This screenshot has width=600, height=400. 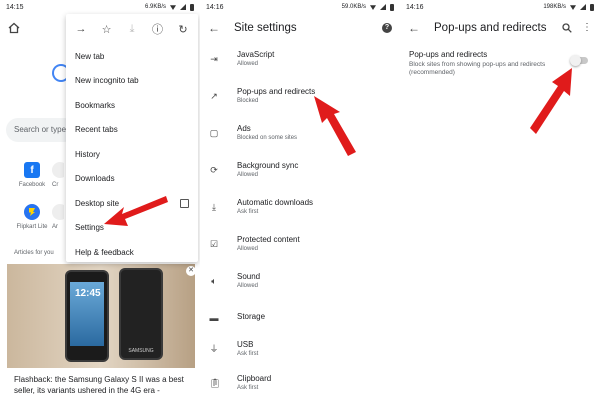 What do you see at coordinates (267, 138) in the screenshot?
I see `setting-subtitle: Blocked on some sites` at bounding box center [267, 138].